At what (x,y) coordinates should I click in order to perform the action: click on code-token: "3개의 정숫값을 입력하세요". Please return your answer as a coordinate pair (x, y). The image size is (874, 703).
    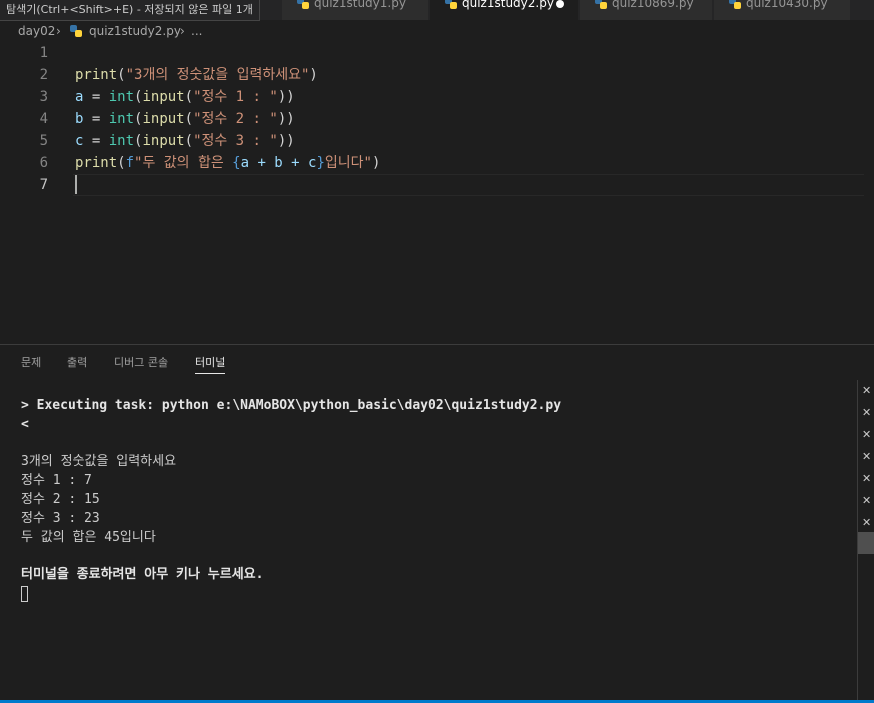
    Looking at the image, I should click on (217, 75).